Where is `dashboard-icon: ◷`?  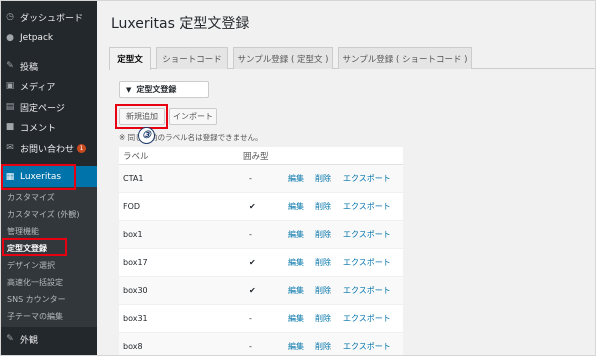
dashboard-icon: ◷ is located at coordinates (10, 17).